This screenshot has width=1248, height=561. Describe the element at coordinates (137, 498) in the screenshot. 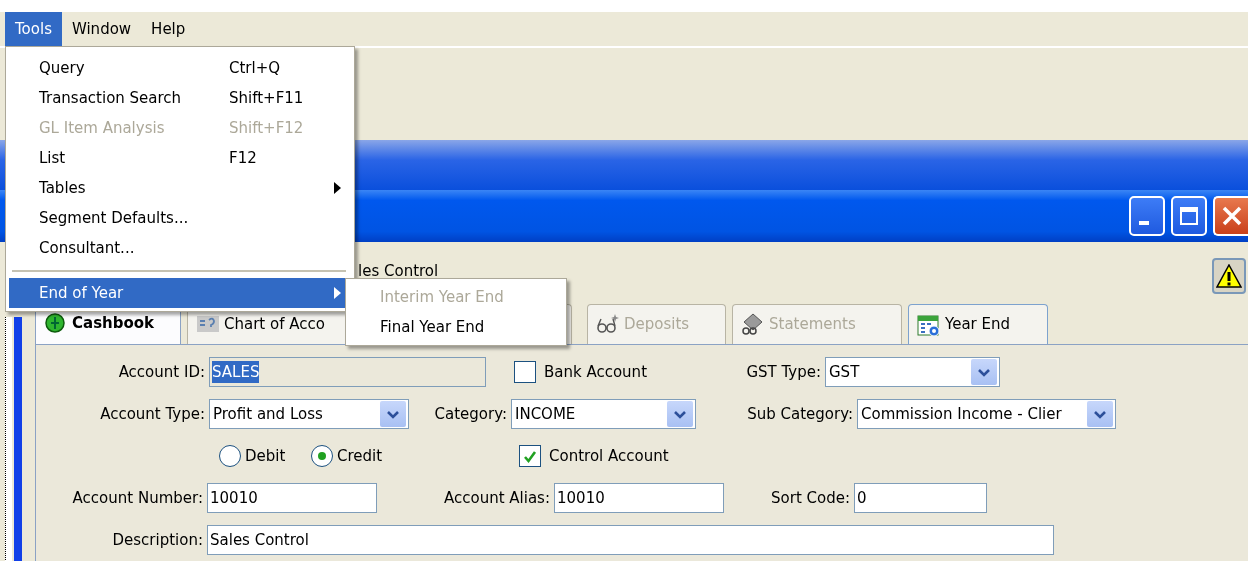

I see `field-label: Account Number:` at that location.